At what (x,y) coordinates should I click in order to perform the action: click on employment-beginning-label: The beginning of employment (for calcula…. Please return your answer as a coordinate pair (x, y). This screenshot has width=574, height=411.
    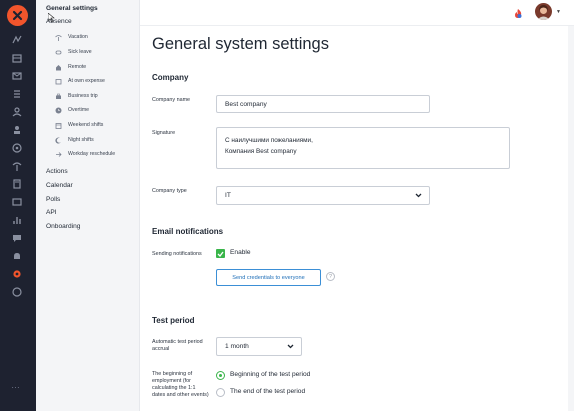
    Looking at the image, I should click on (180, 384).